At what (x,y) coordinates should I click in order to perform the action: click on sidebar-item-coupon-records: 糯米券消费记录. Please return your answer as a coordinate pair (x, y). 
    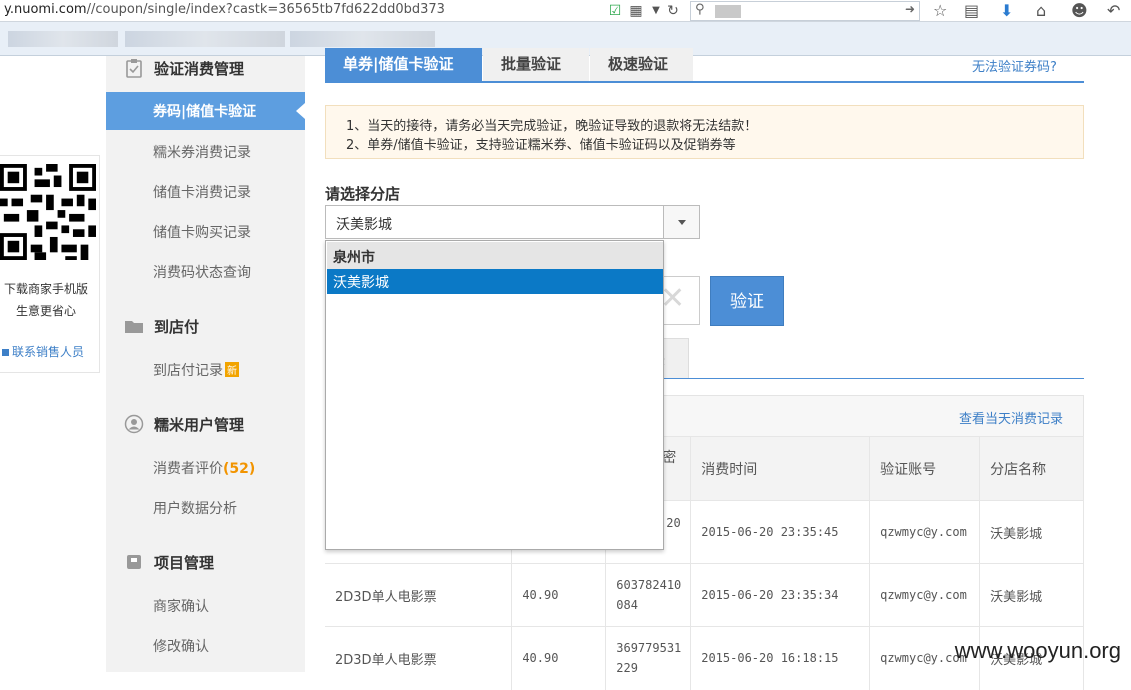
    Looking at the image, I should click on (202, 152).